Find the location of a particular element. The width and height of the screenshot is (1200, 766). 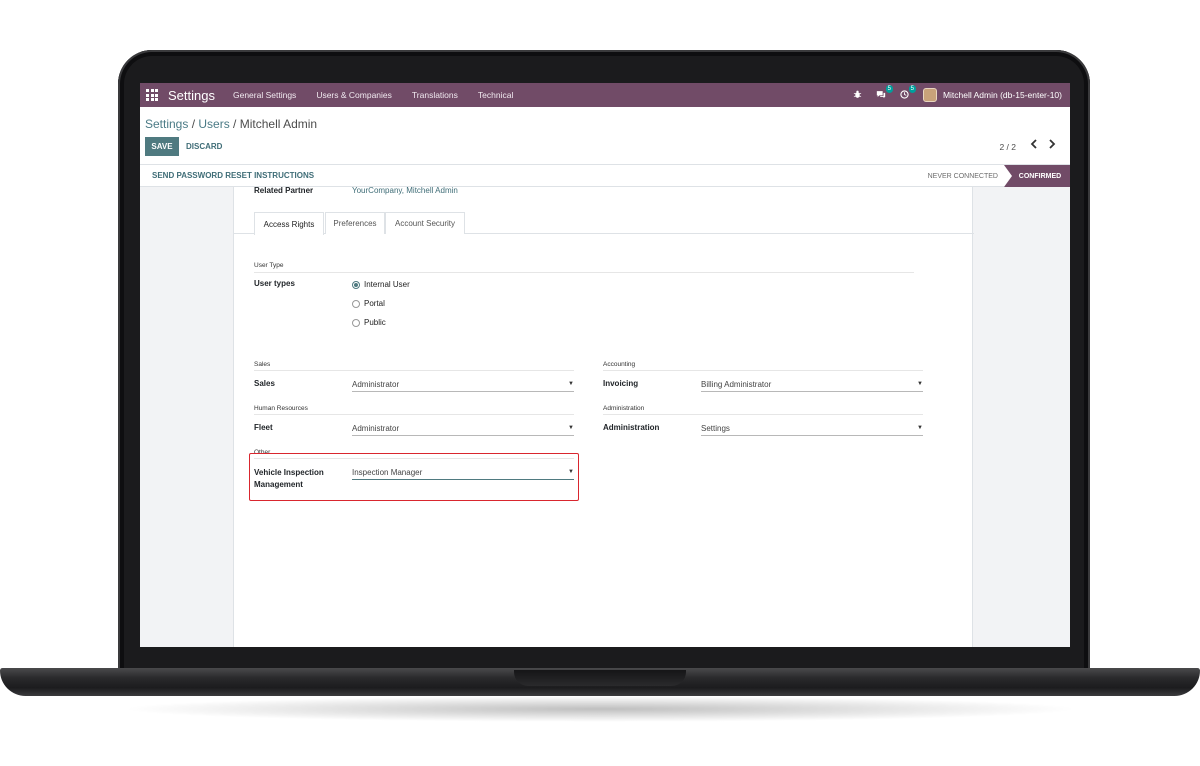

administration-select: Settings ▼ is located at coordinates (812, 429).